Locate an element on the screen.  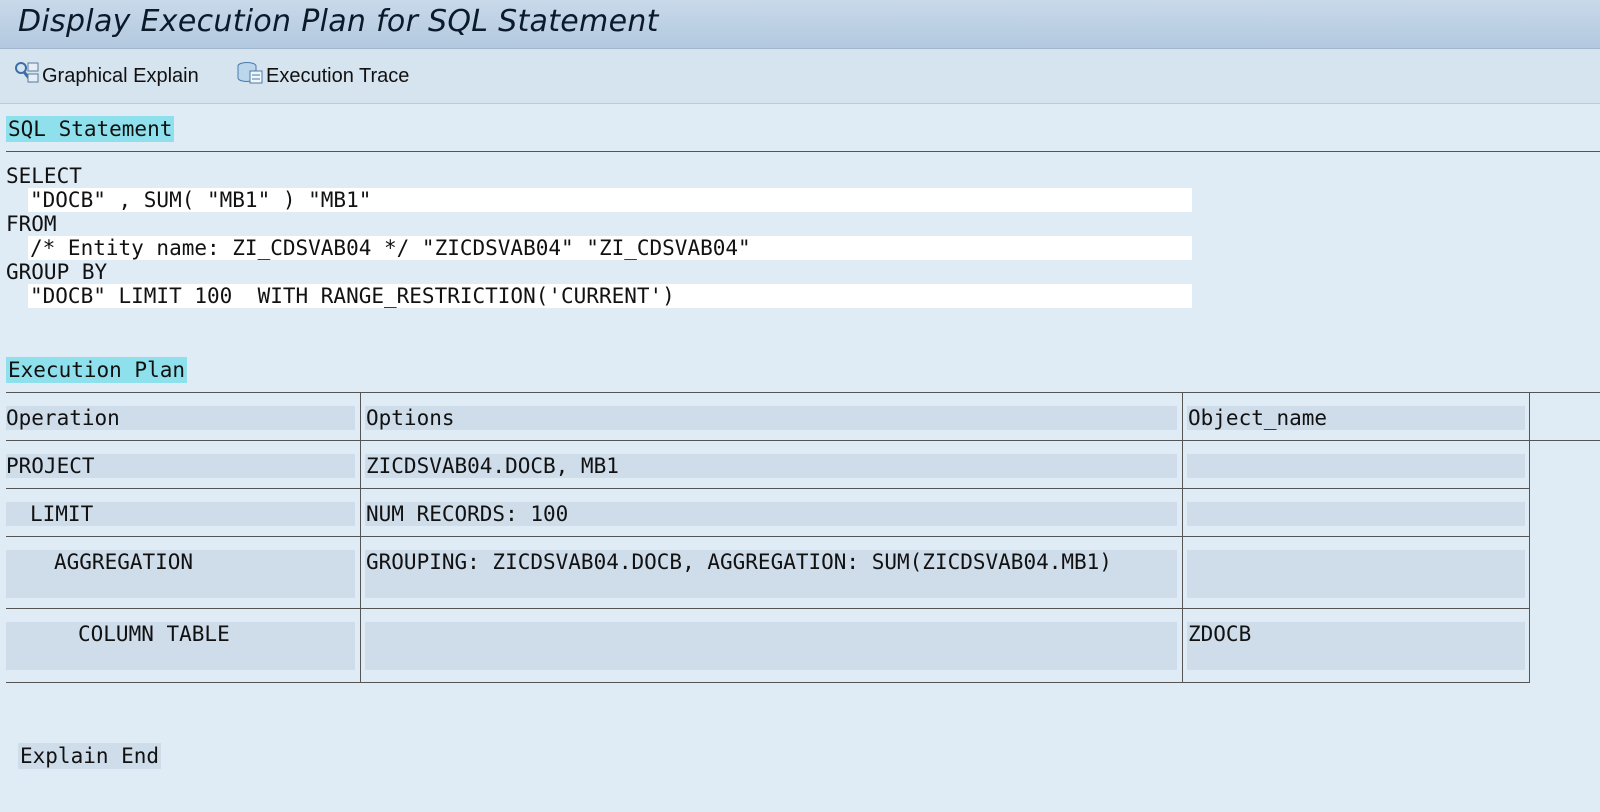
sql-statement-label: SQL Statement is located at coordinates (90, 129).